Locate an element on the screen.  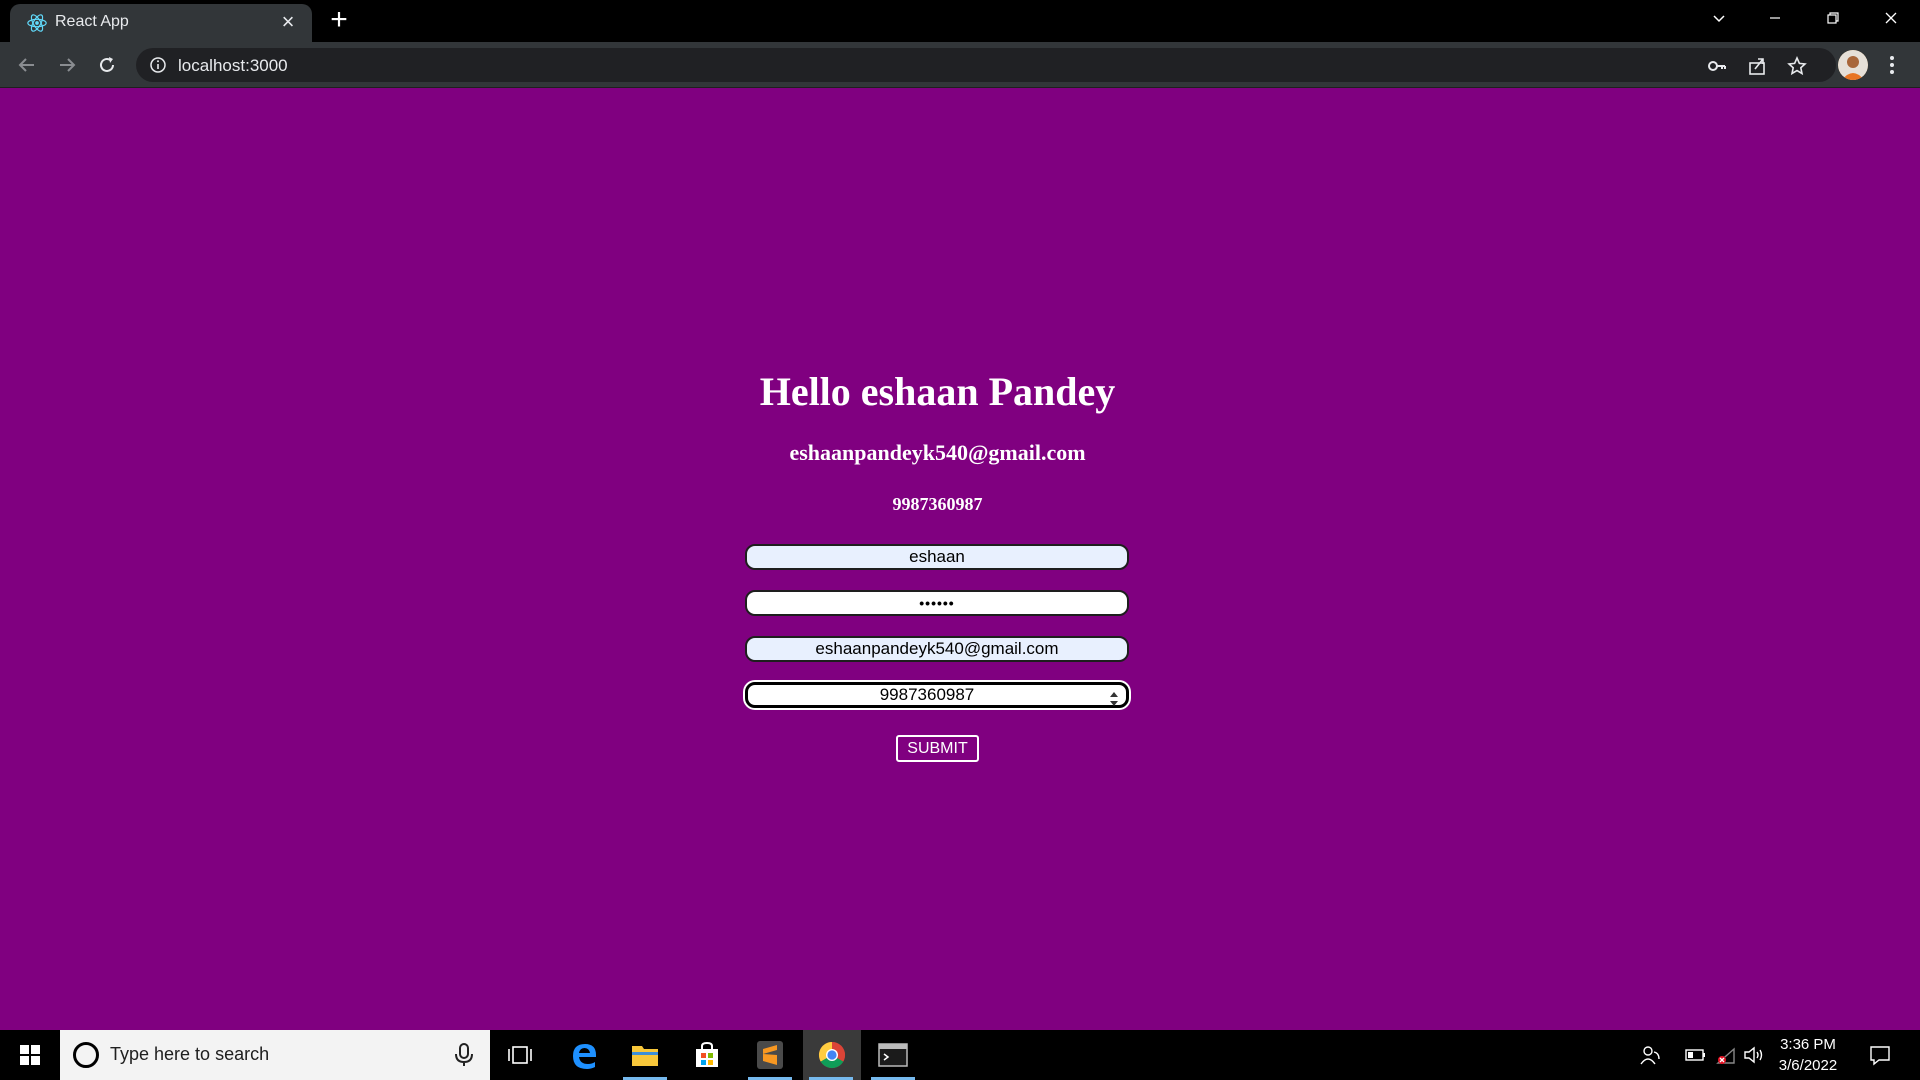
notification-center-icon is located at coordinates (1880, 1055).